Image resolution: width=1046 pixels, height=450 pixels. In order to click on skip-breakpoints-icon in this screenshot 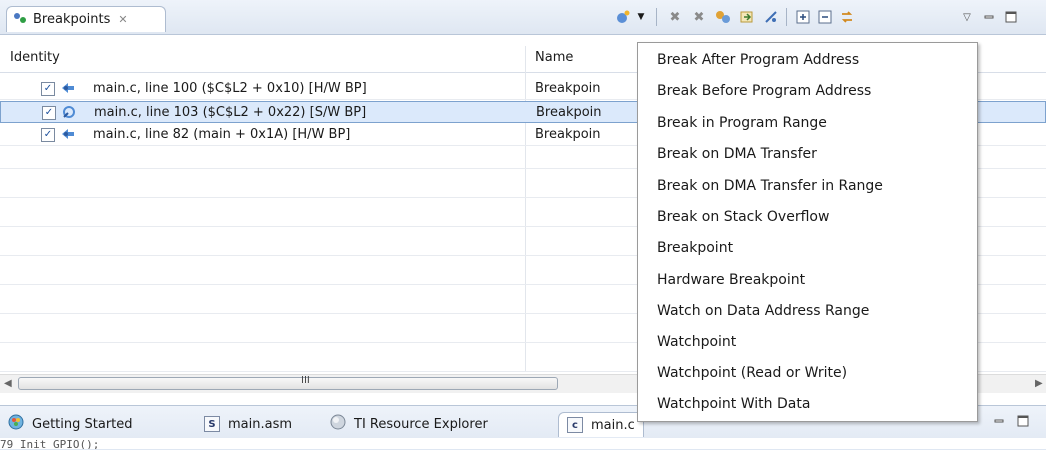, I will do `click(771, 17)`.